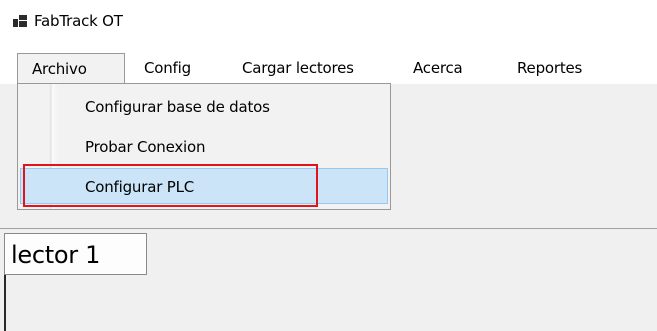  Describe the element at coordinates (177, 107) in the screenshot. I see `dropdown-item-label: Configurar base de datos` at that location.